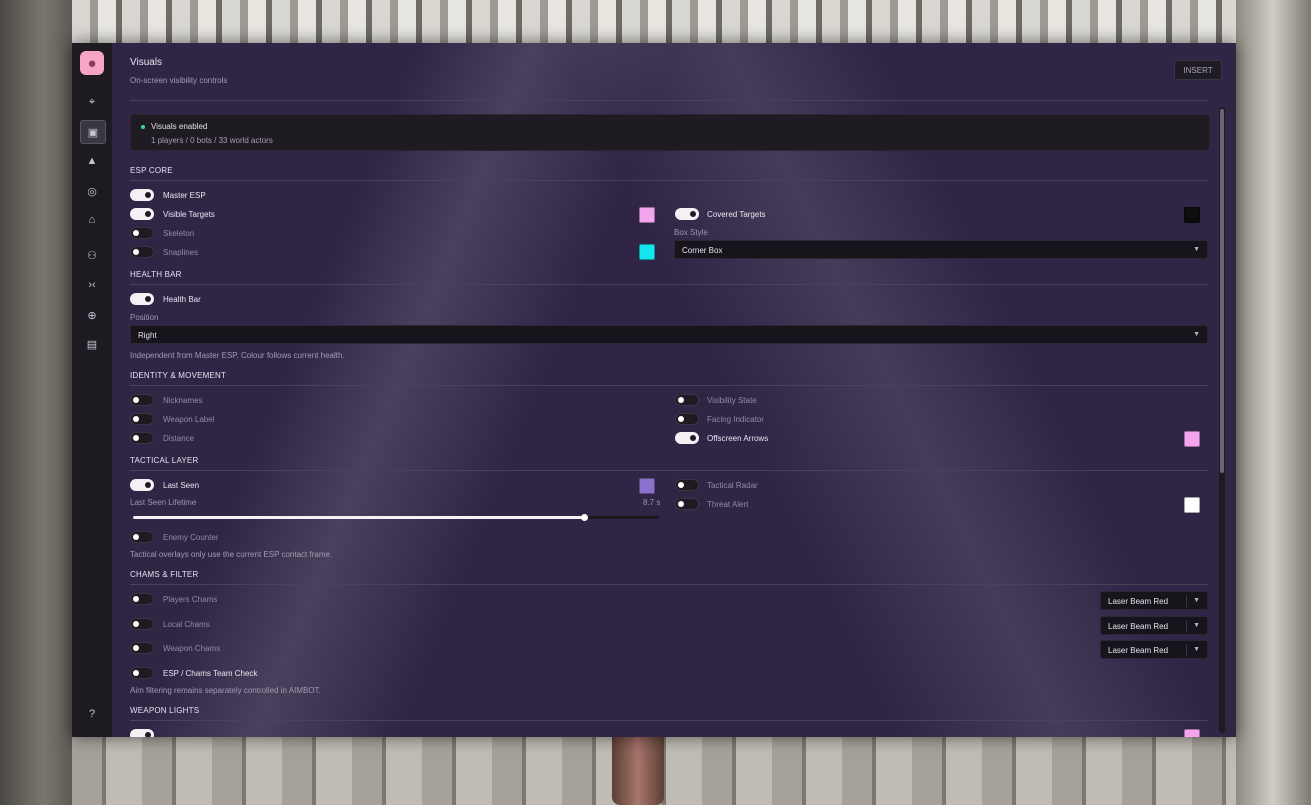 This screenshot has width=1311, height=805. Describe the element at coordinates (1138, 601) in the screenshot. I see `players-chams-material-value: Laser Beam Red` at that location.